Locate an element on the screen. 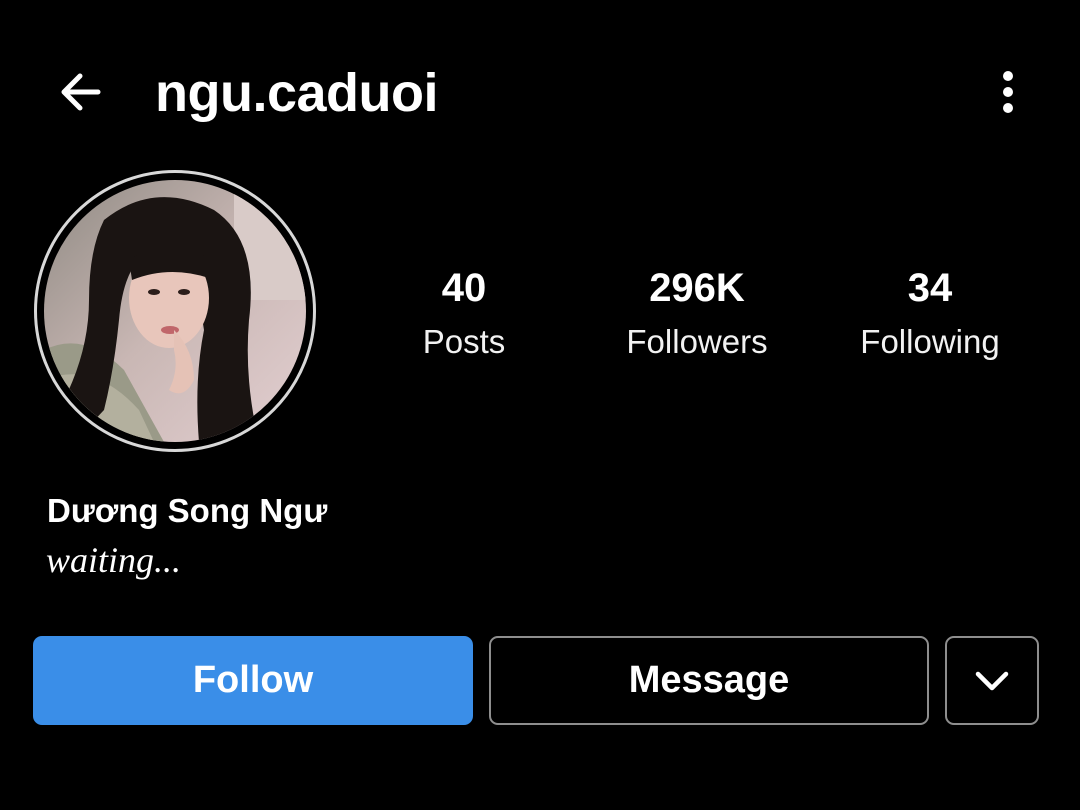 This screenshot has height=810, width=1080. arrow-left-icon is located at coordinates (81, 92).